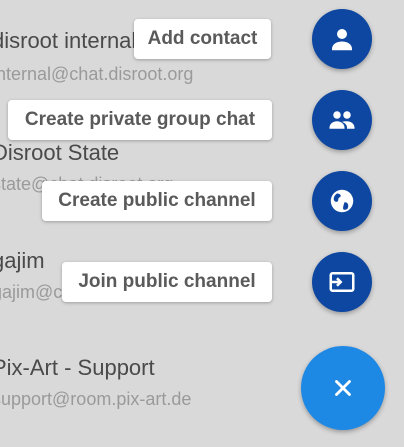  I want to click on group-icon, so click(342, 120).